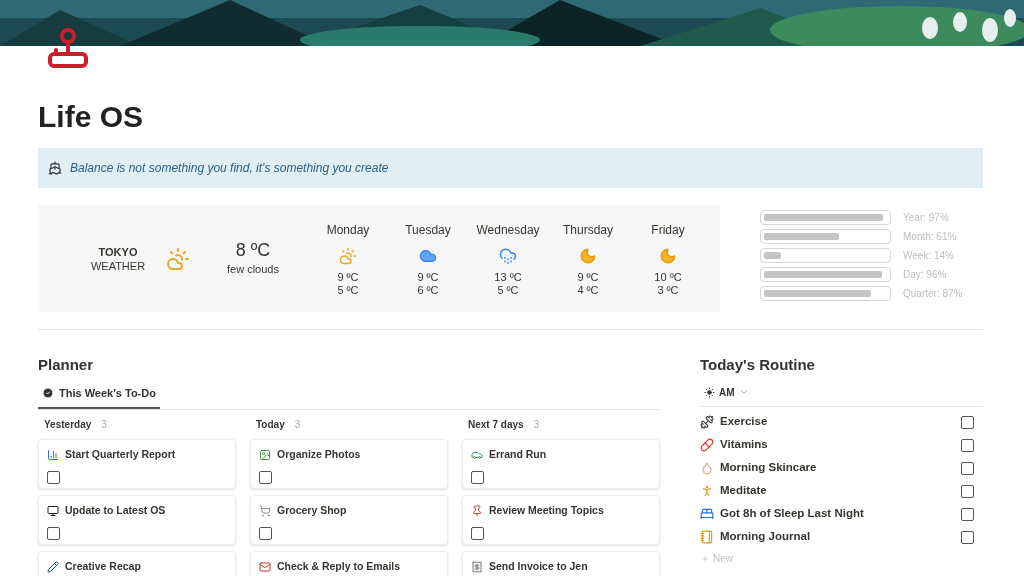  Describe the element at coordinates (265, 510) in the screenshot. I see `cart-icon` at that location.